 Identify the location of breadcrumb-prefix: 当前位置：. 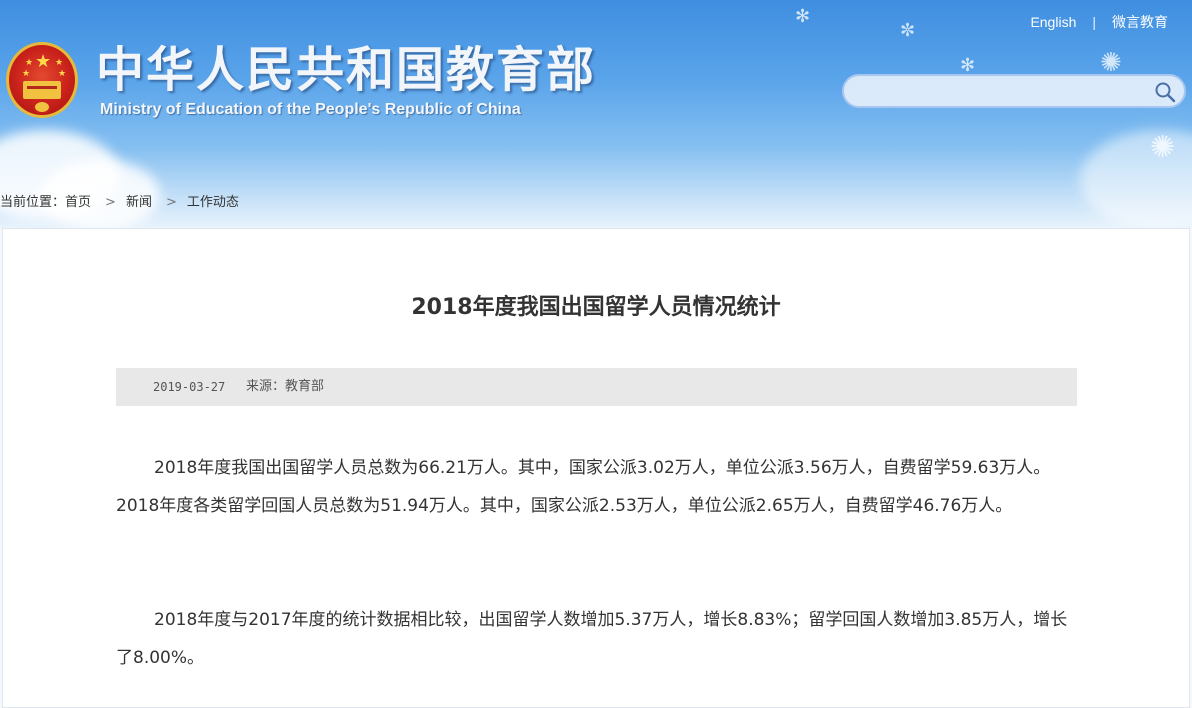
(33, 202).